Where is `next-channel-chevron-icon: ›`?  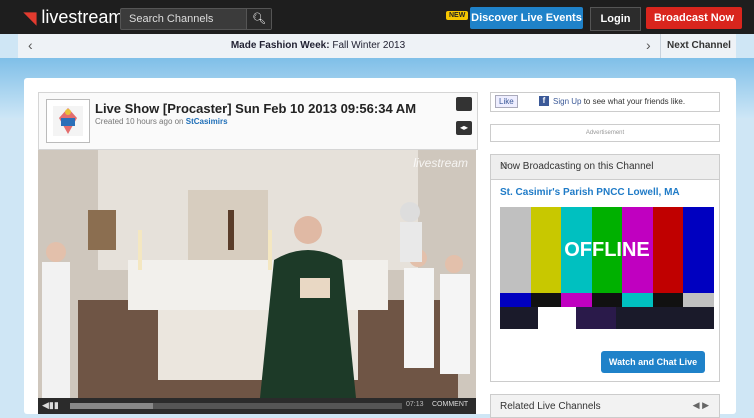
next-channel-chevron-icon: › is located at coordinates (648, 45).